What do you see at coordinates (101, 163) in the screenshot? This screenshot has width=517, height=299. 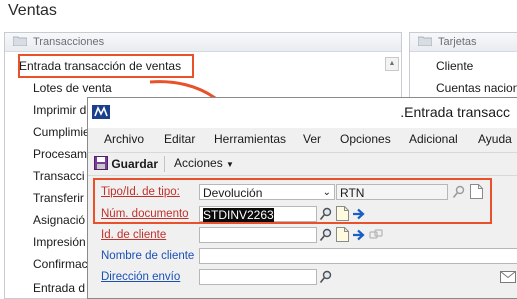 I see `save-icon` at bounding box center [101, 163].